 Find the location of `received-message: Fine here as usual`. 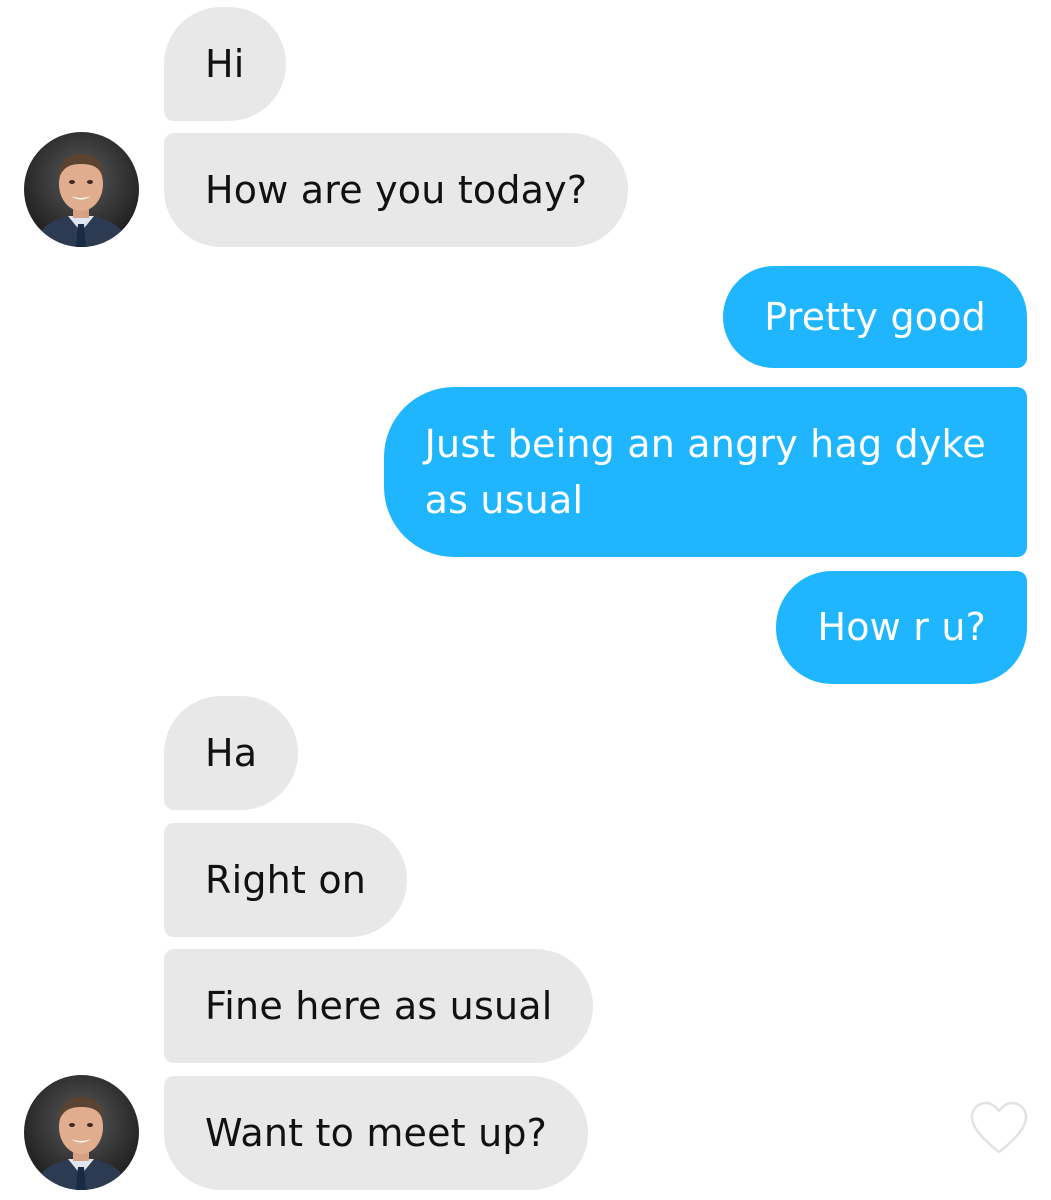

received-message: Fine here as usual is located at coordinates (379, 1006).